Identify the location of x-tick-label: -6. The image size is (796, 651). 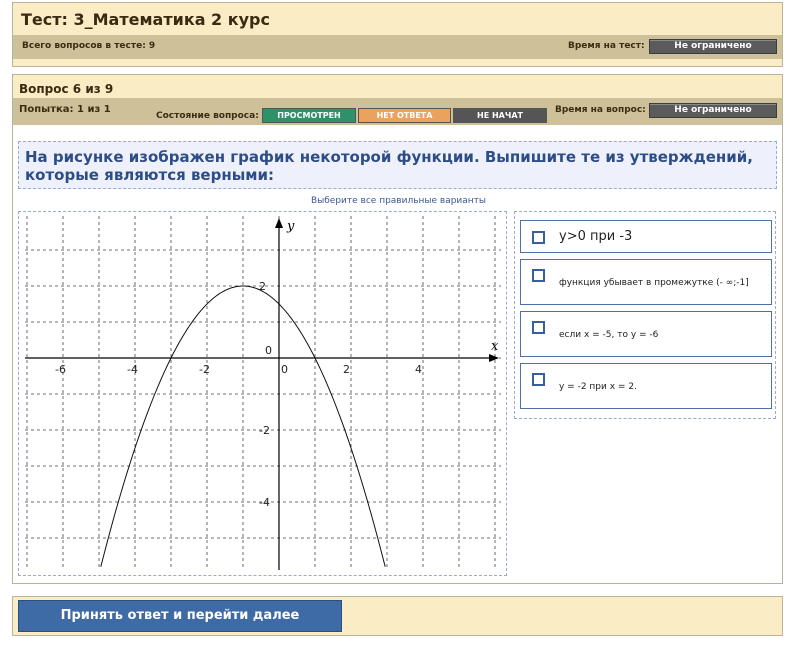
(60, 369).